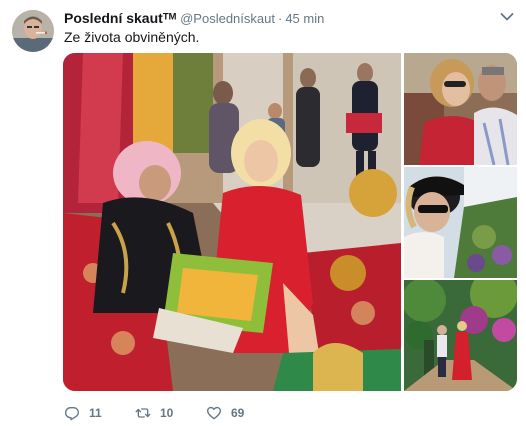 This screenshot has width=526, height=429. Describe the element at coordinates (120, 18) in the screenshot. I see `display-name: Poslední skautᵀᴹ` at that location.